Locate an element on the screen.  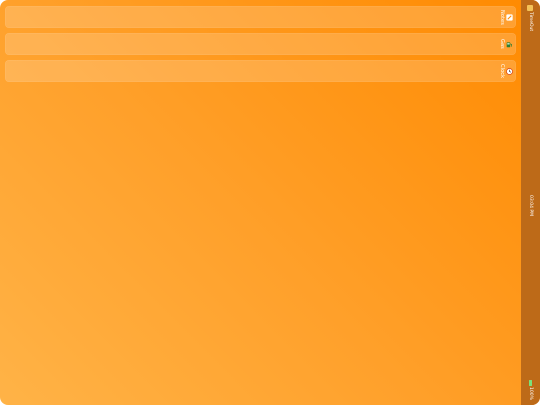
gas-pump-icon is located at coordinates (509, 44).